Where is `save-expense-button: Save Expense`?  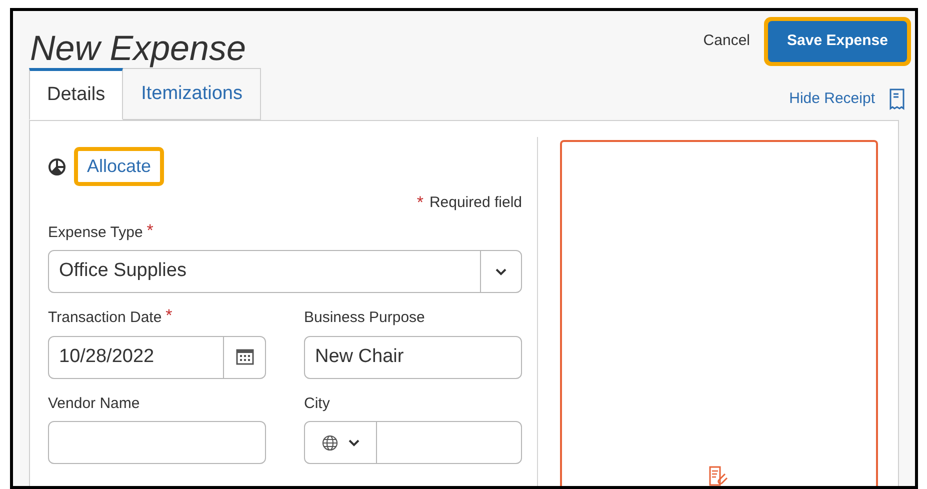 save-expense-button: Save Expense is located at coordinates (837, 41).